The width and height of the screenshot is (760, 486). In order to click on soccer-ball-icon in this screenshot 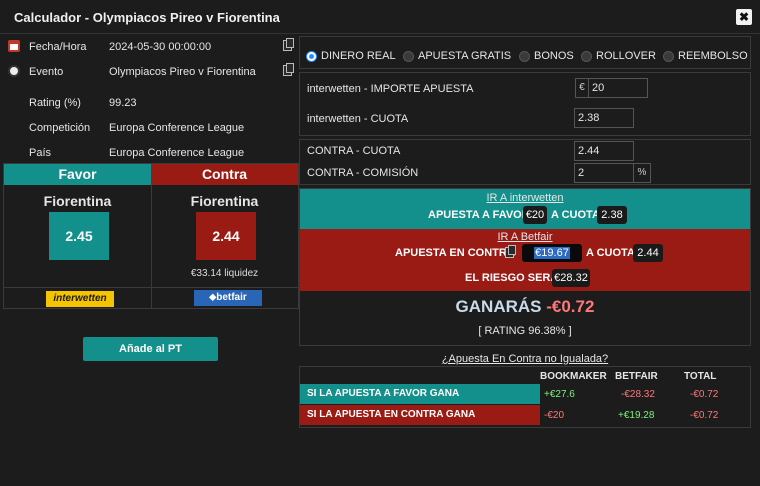, I will do `click(14, 71)`.